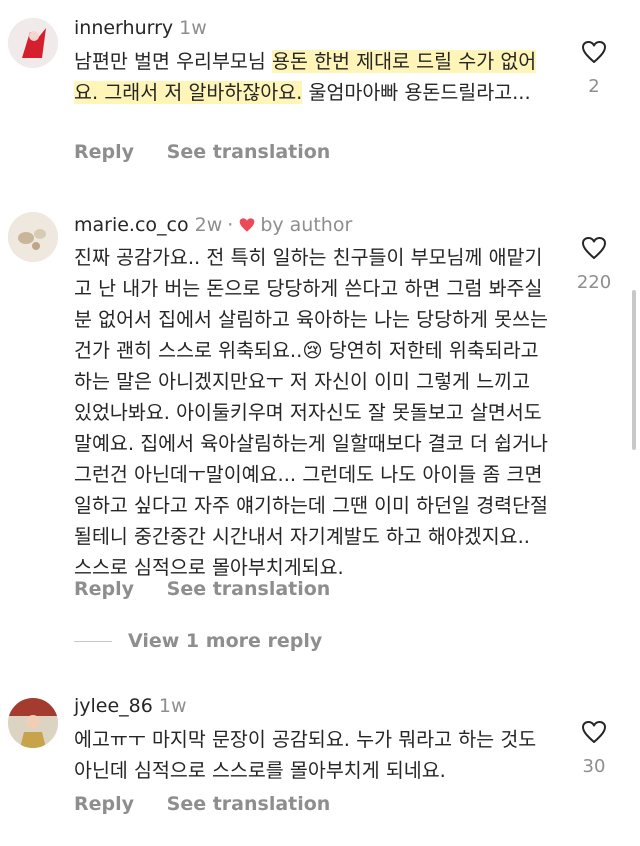 Image resolution: width=640 pixels, height=846 pixels. I want to click on comment-header: innerhurry 1w, so click(140, 28).